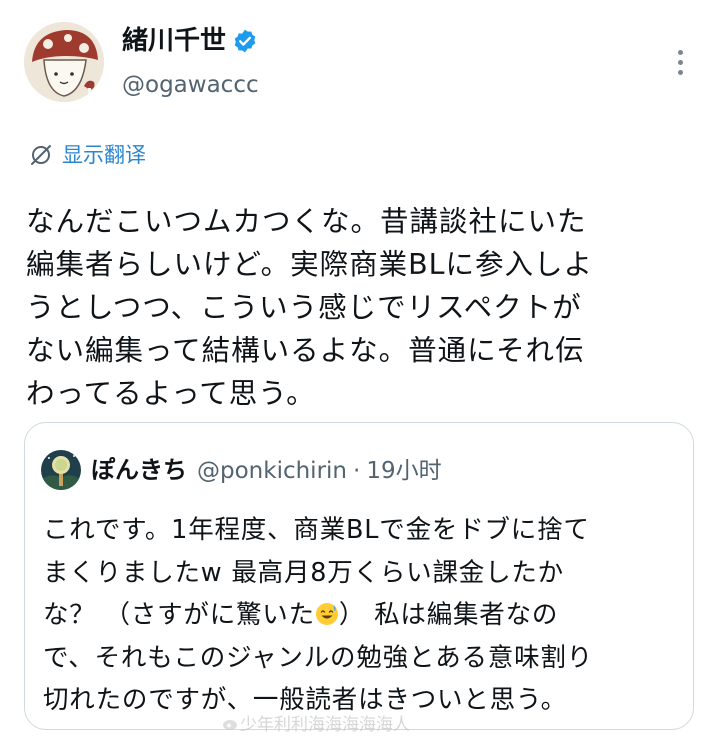  Describe the element at coordinates (310, 264) in the screenshot. I see `tweet-text-line: 編集者らしいけど。実際商業BLに参入しよ` at that location.